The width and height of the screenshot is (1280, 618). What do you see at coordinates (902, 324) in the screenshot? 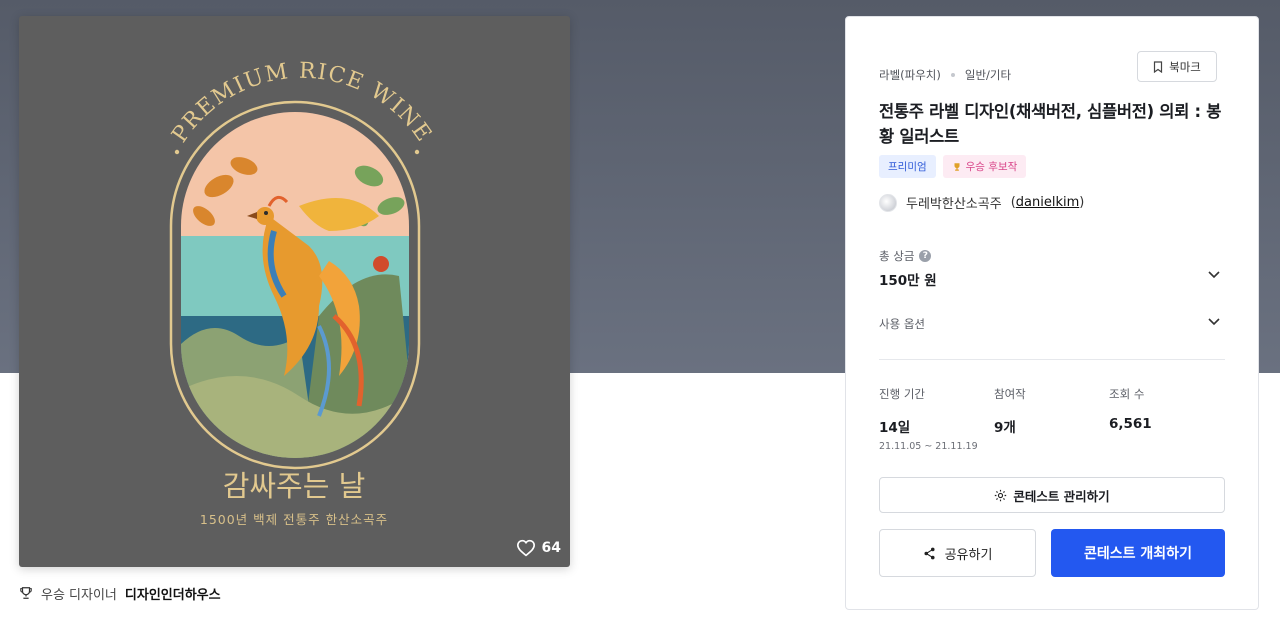
I see `usage-options-label: 사용 옵션` at bounding box center [902, 324].